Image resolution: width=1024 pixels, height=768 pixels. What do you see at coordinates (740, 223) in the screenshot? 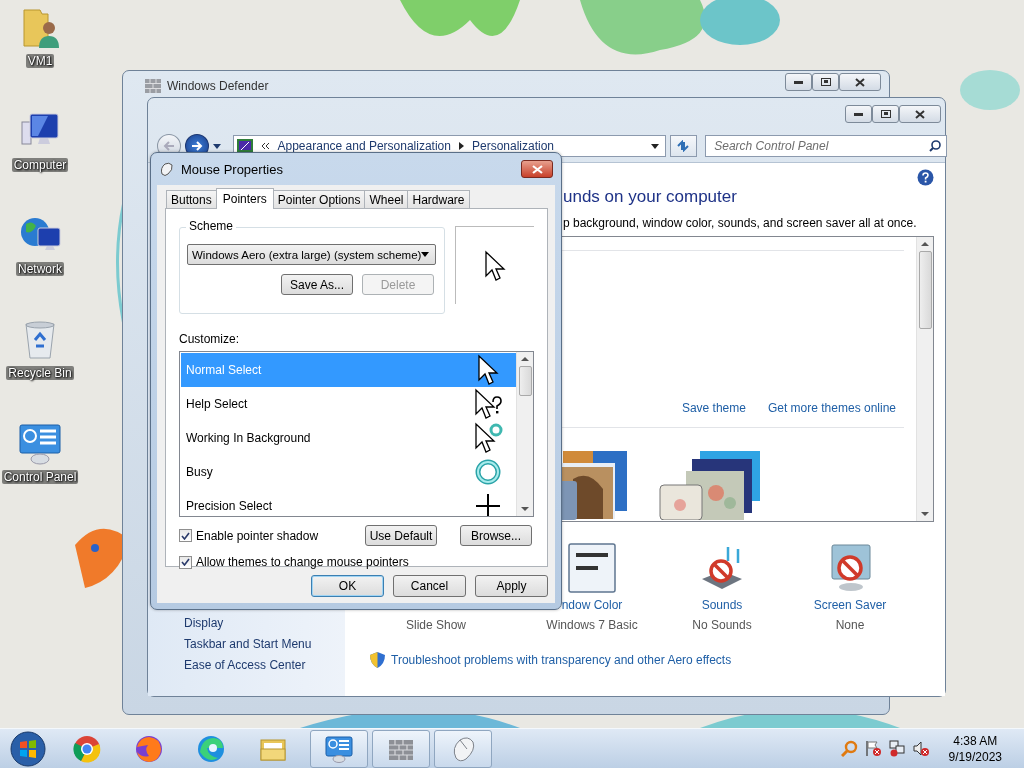
I see `page-description: p background, window color, sounds, and screen saver all at once.` at bounding box center [740, 223].